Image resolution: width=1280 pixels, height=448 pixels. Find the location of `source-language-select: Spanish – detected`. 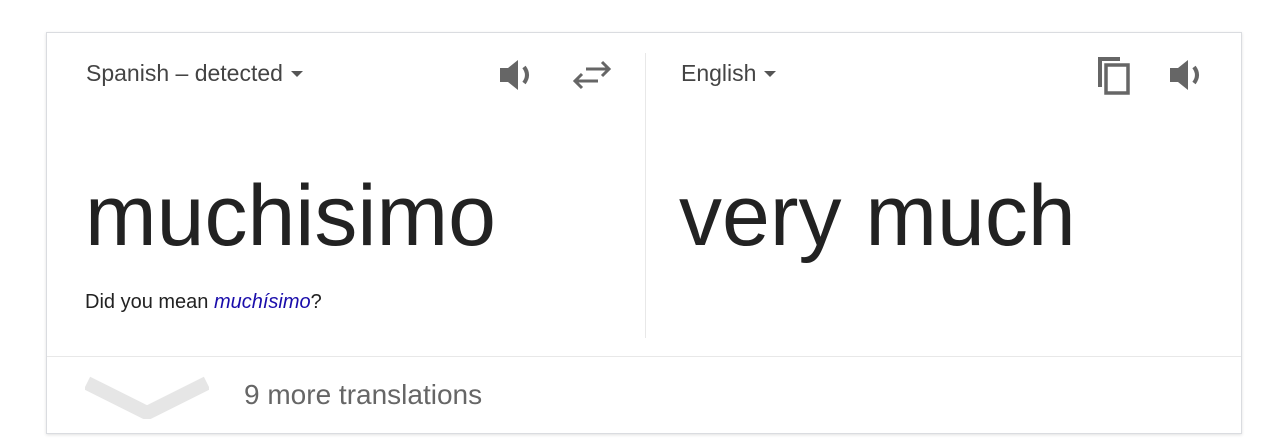

source-language-select: Spanish – detected is located at coordinates (194, 73).